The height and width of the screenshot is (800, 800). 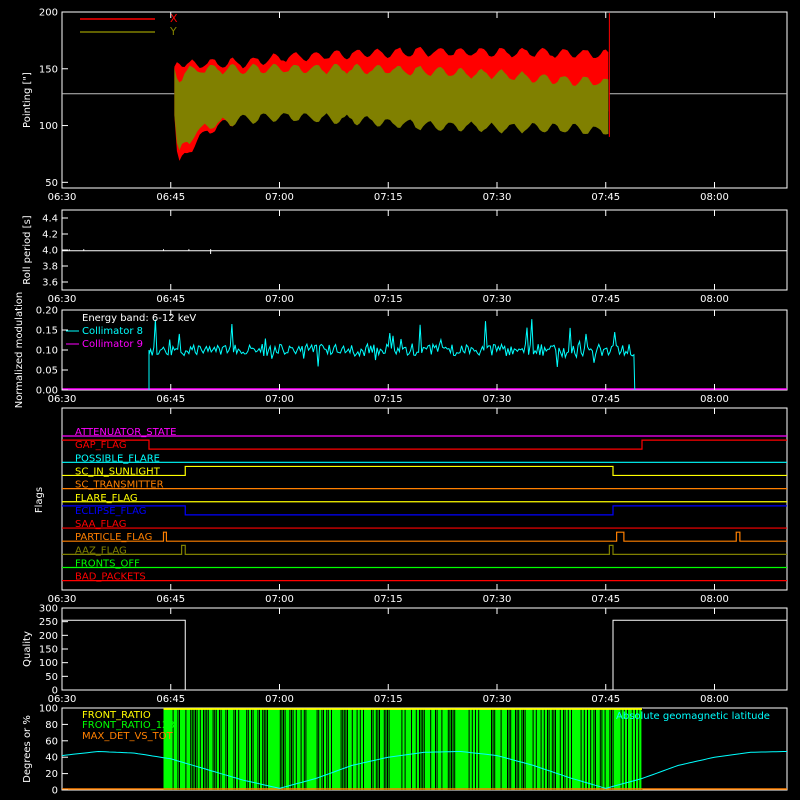 What do you see at coordinates (101, 445) in the screenshot?
I see `flag-label: GAP_FLAG` at bounding box center [101, 445].